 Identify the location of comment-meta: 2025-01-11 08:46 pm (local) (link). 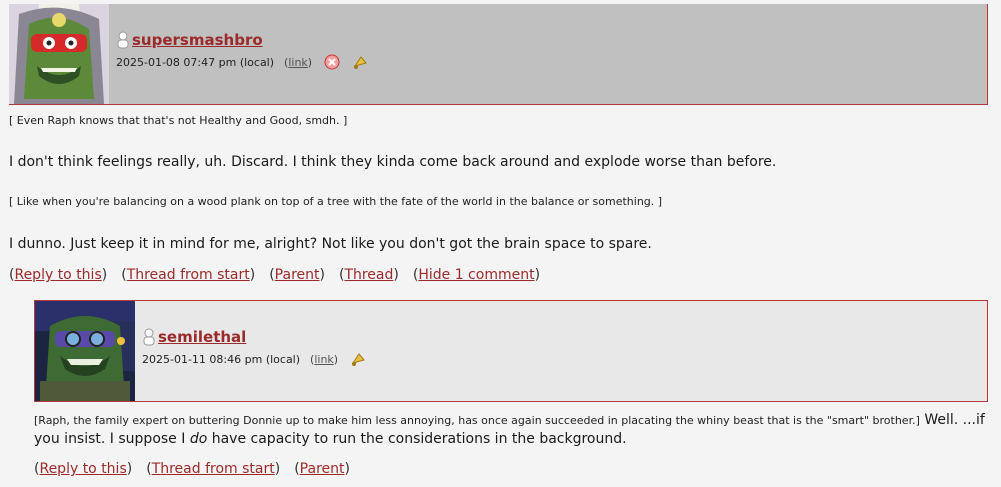
(254, 359).